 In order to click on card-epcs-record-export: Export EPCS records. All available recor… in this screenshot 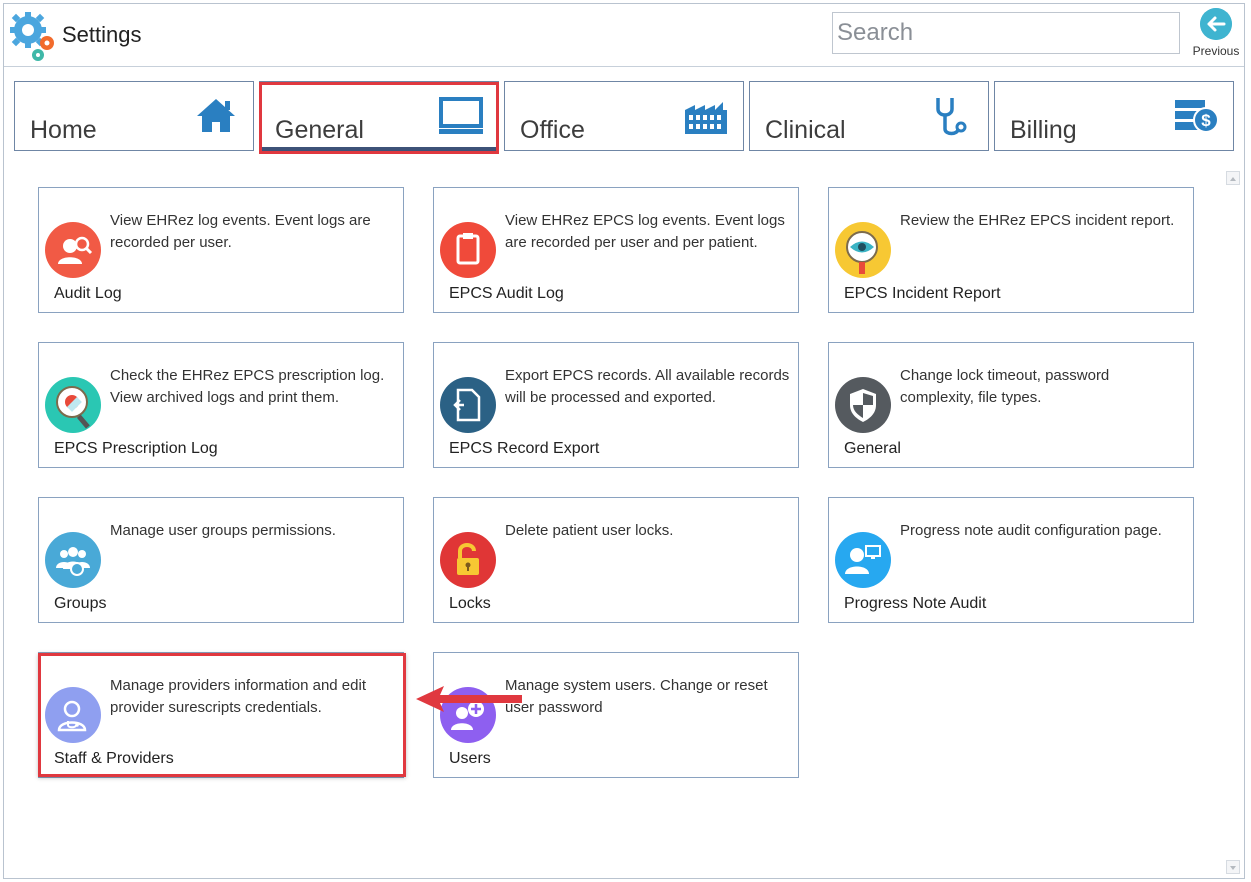, I will do `click(616, 405)`.